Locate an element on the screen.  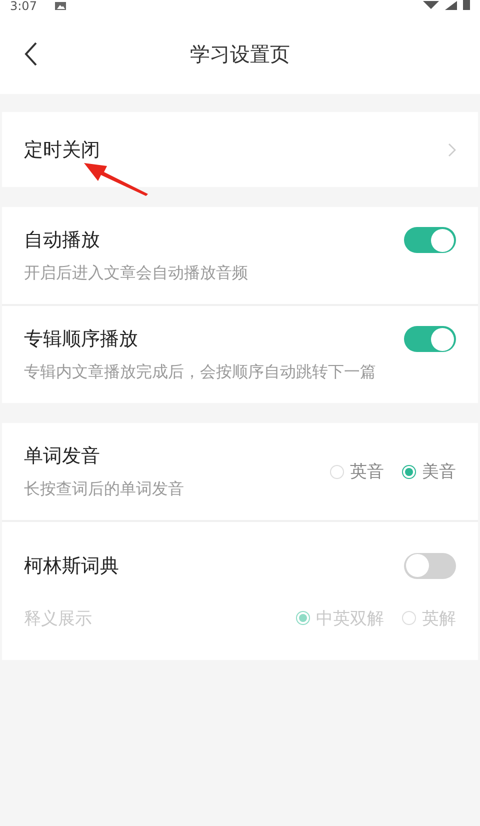
setting-title: 自动播放 is located at coordinates (62, 240).